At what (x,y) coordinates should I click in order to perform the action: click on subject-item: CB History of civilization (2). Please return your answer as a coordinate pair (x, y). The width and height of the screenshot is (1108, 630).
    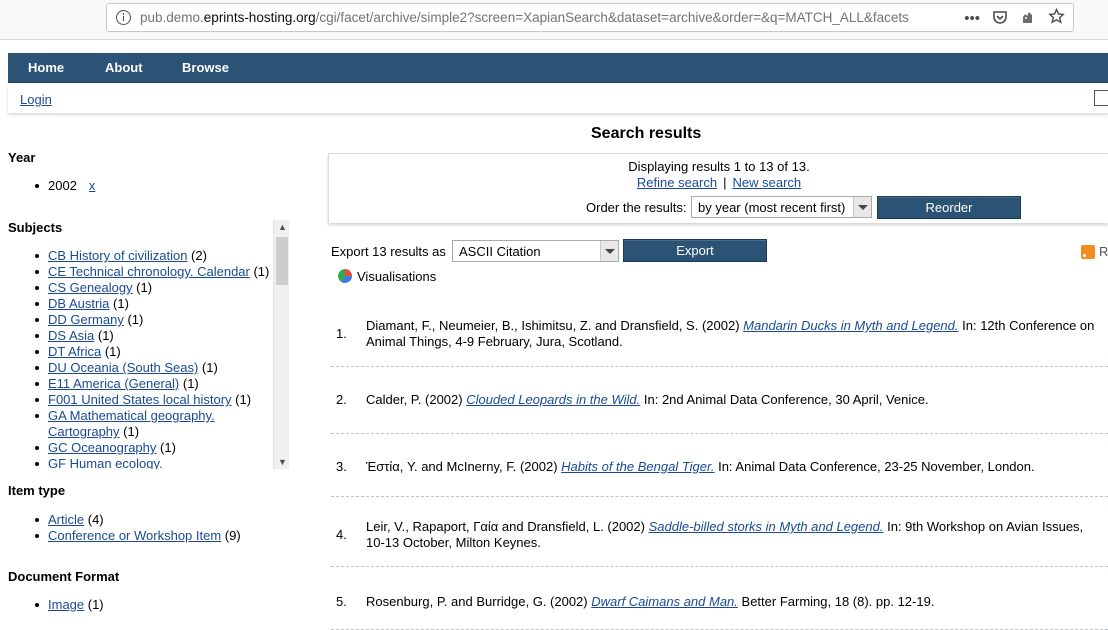
    Looking at the image, I should click on (162, 256).